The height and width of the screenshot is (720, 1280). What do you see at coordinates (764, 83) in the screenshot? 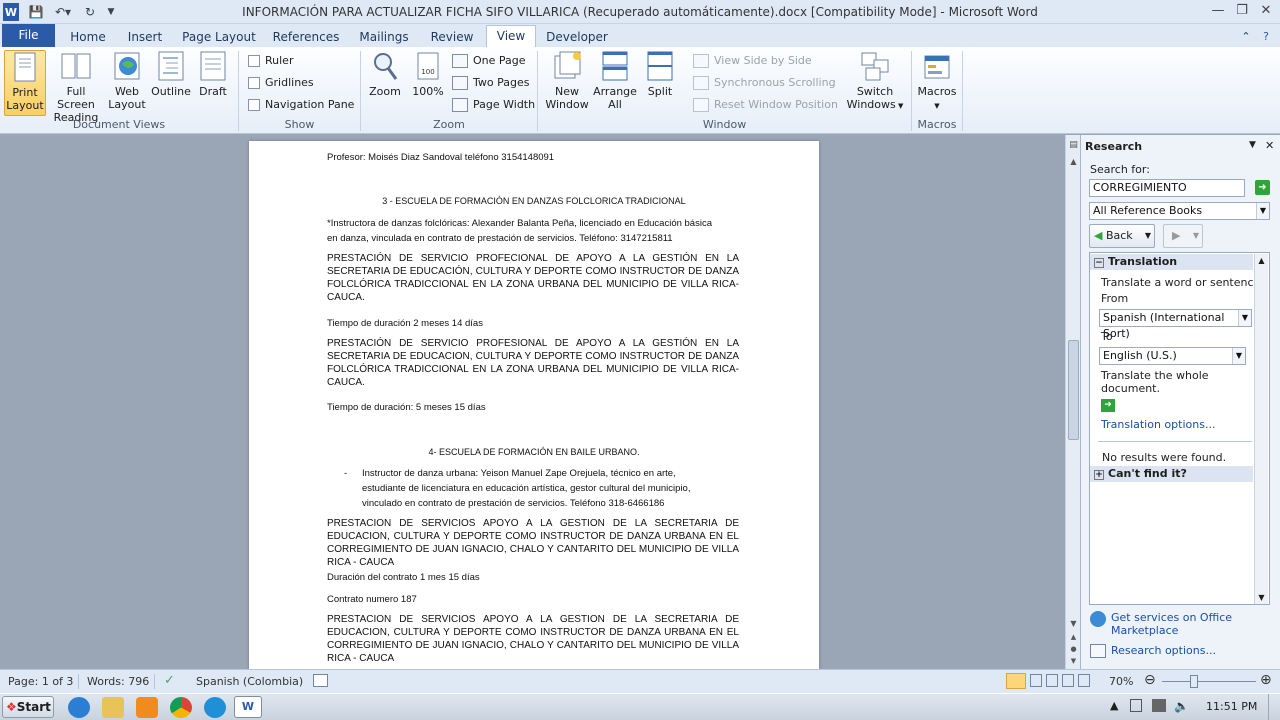
I see `synchronous-scrolling-button: Synchronous Scrolling` at bounding box center [764, 83].